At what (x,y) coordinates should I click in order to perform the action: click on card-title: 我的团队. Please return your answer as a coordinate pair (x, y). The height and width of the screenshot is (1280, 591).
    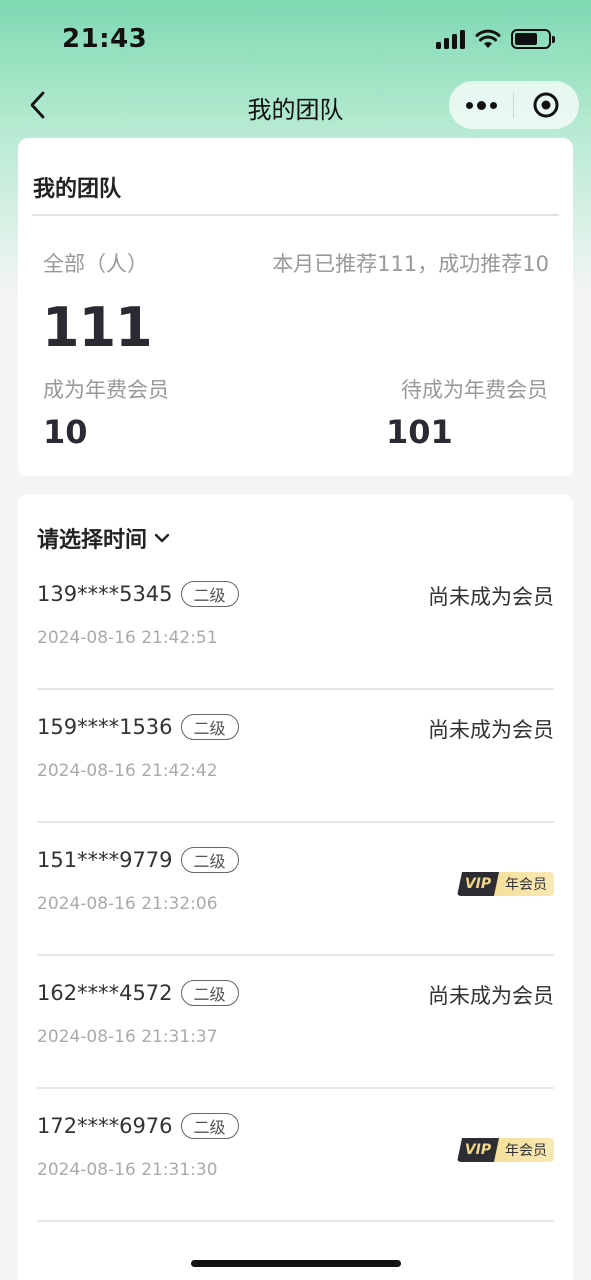
    Looking at the image, I should click on (77, 189).